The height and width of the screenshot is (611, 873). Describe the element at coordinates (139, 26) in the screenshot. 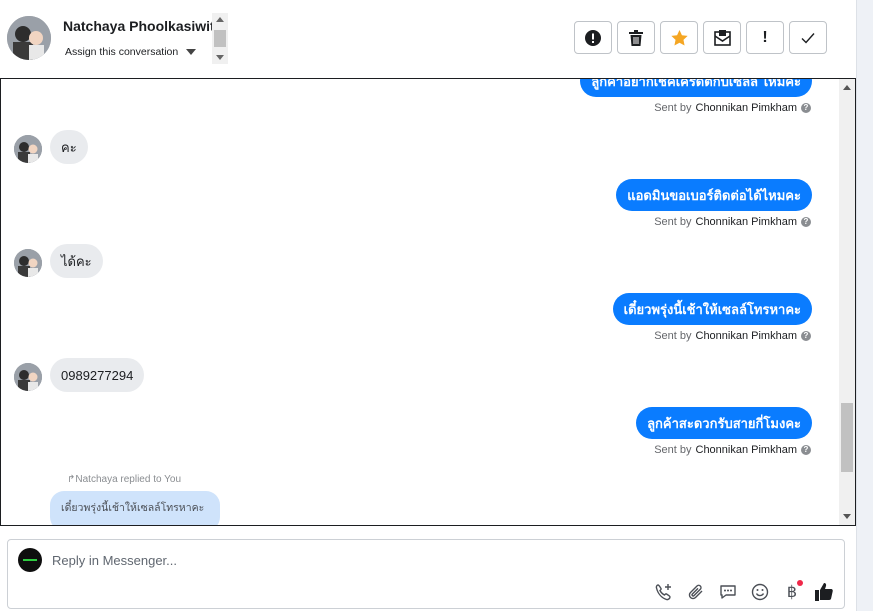

I see `contact-name: Natchaya Phoolkasiwit` at that location.